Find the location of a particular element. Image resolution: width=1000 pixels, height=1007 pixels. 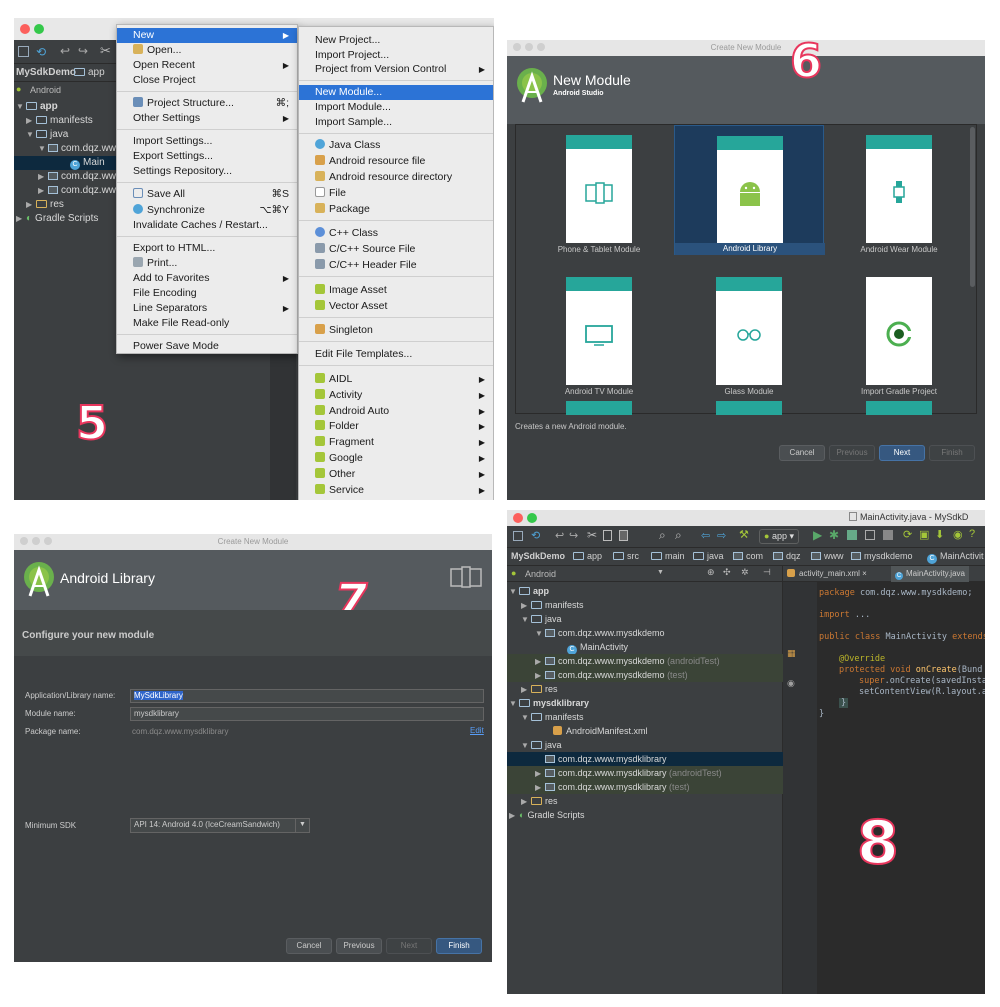

tree-node-package-main: ▼ com.dqz.www.mysdkdemo is located at coordinates (600, 633).